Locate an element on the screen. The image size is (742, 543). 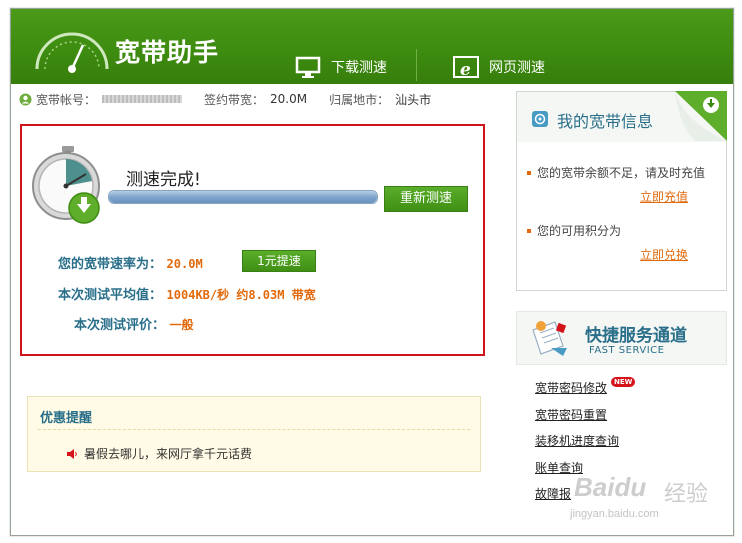
boost-speed-button: 1元提速 is located at coordinates (279, 261).